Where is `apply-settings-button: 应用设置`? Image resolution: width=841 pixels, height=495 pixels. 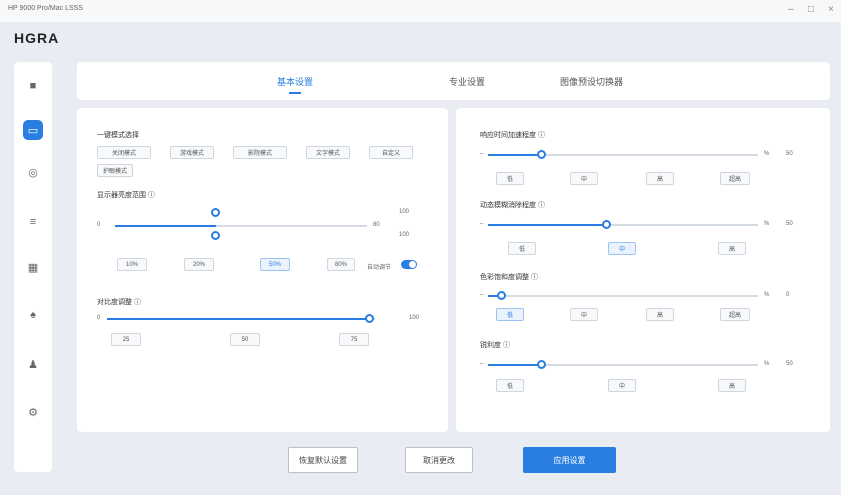
apply-settings-button: 应用设置 is located at coordinates (569, 460).